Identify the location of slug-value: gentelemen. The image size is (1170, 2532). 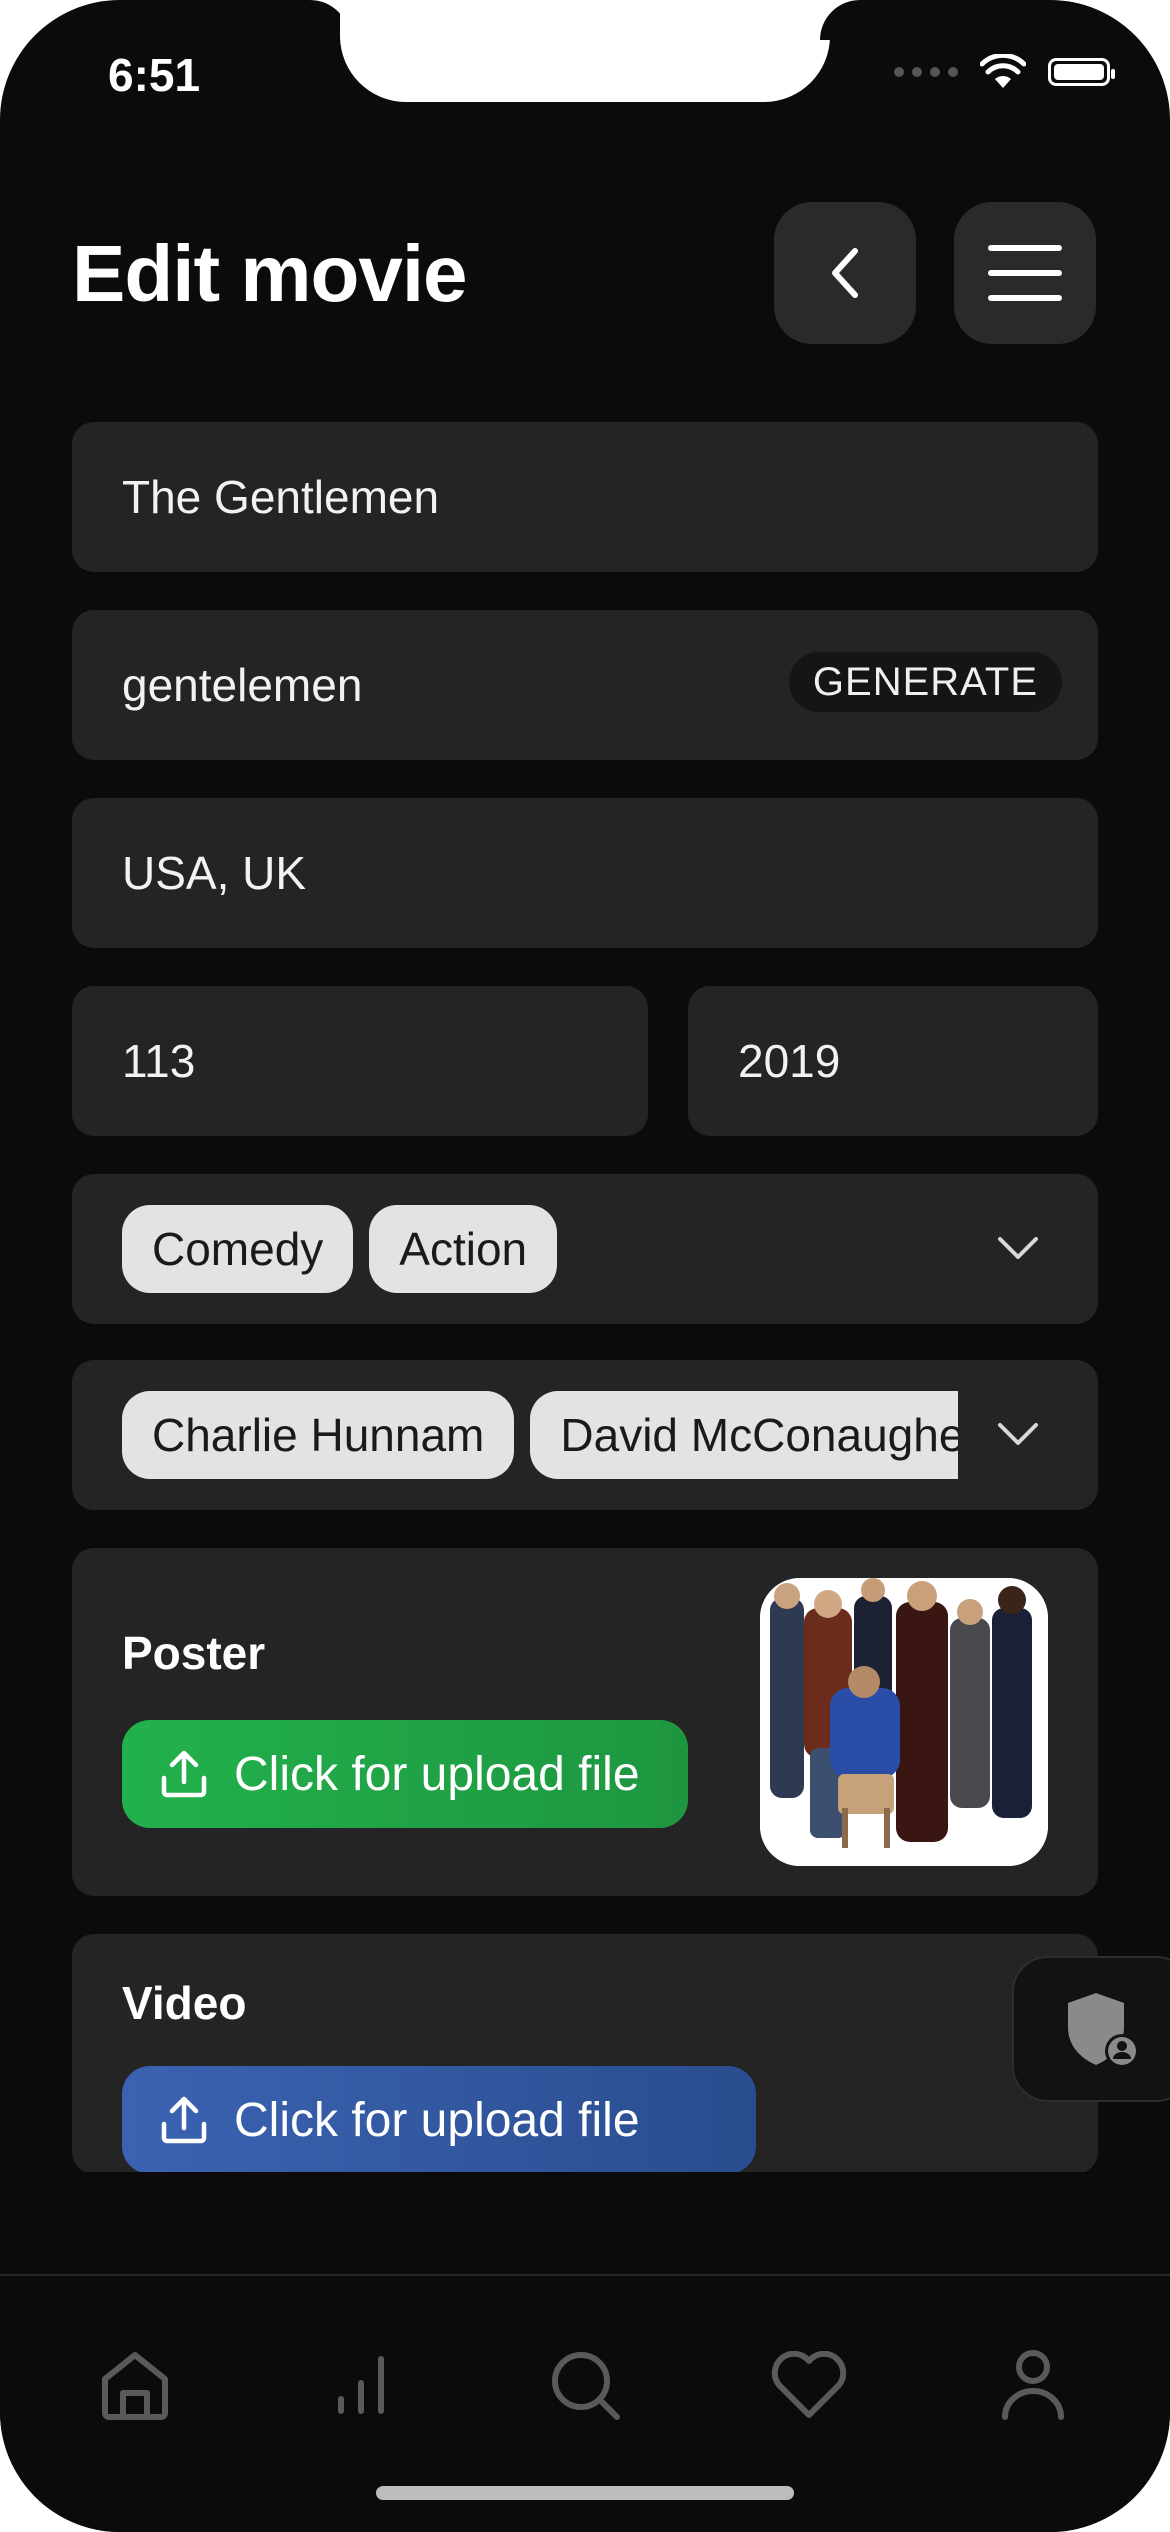
(242, 685).